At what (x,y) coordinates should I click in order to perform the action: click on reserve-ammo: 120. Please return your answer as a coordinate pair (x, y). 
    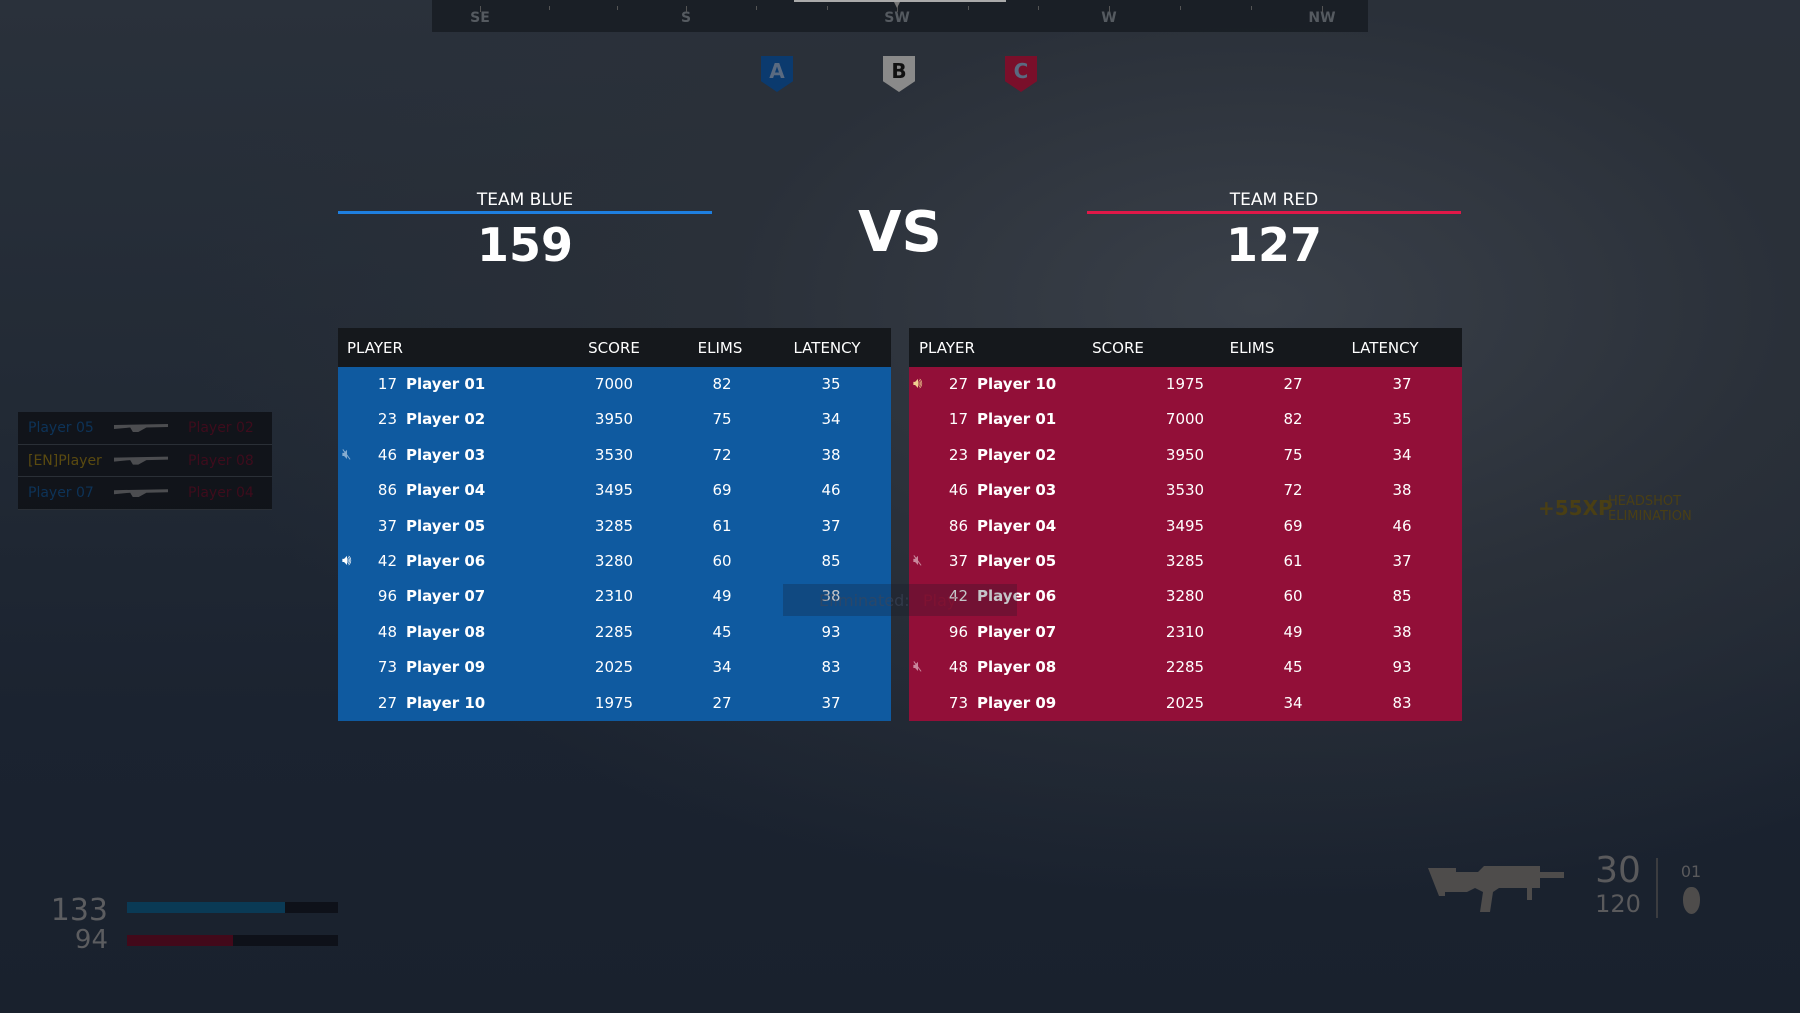
    Looking at the image, I should click on (1618, 904).